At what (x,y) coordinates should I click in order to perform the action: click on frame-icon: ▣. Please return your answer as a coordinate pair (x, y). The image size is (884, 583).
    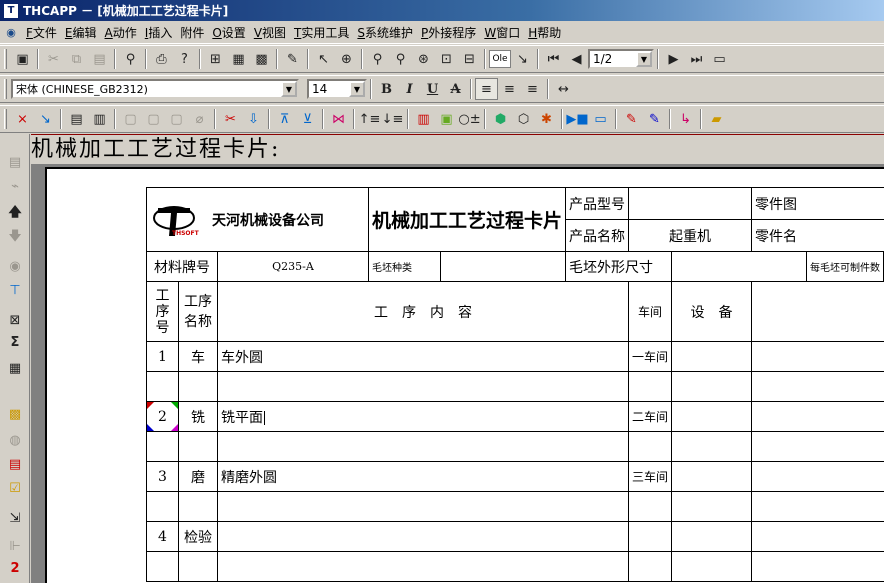
    Looking at the image, I should click on (446, 119).